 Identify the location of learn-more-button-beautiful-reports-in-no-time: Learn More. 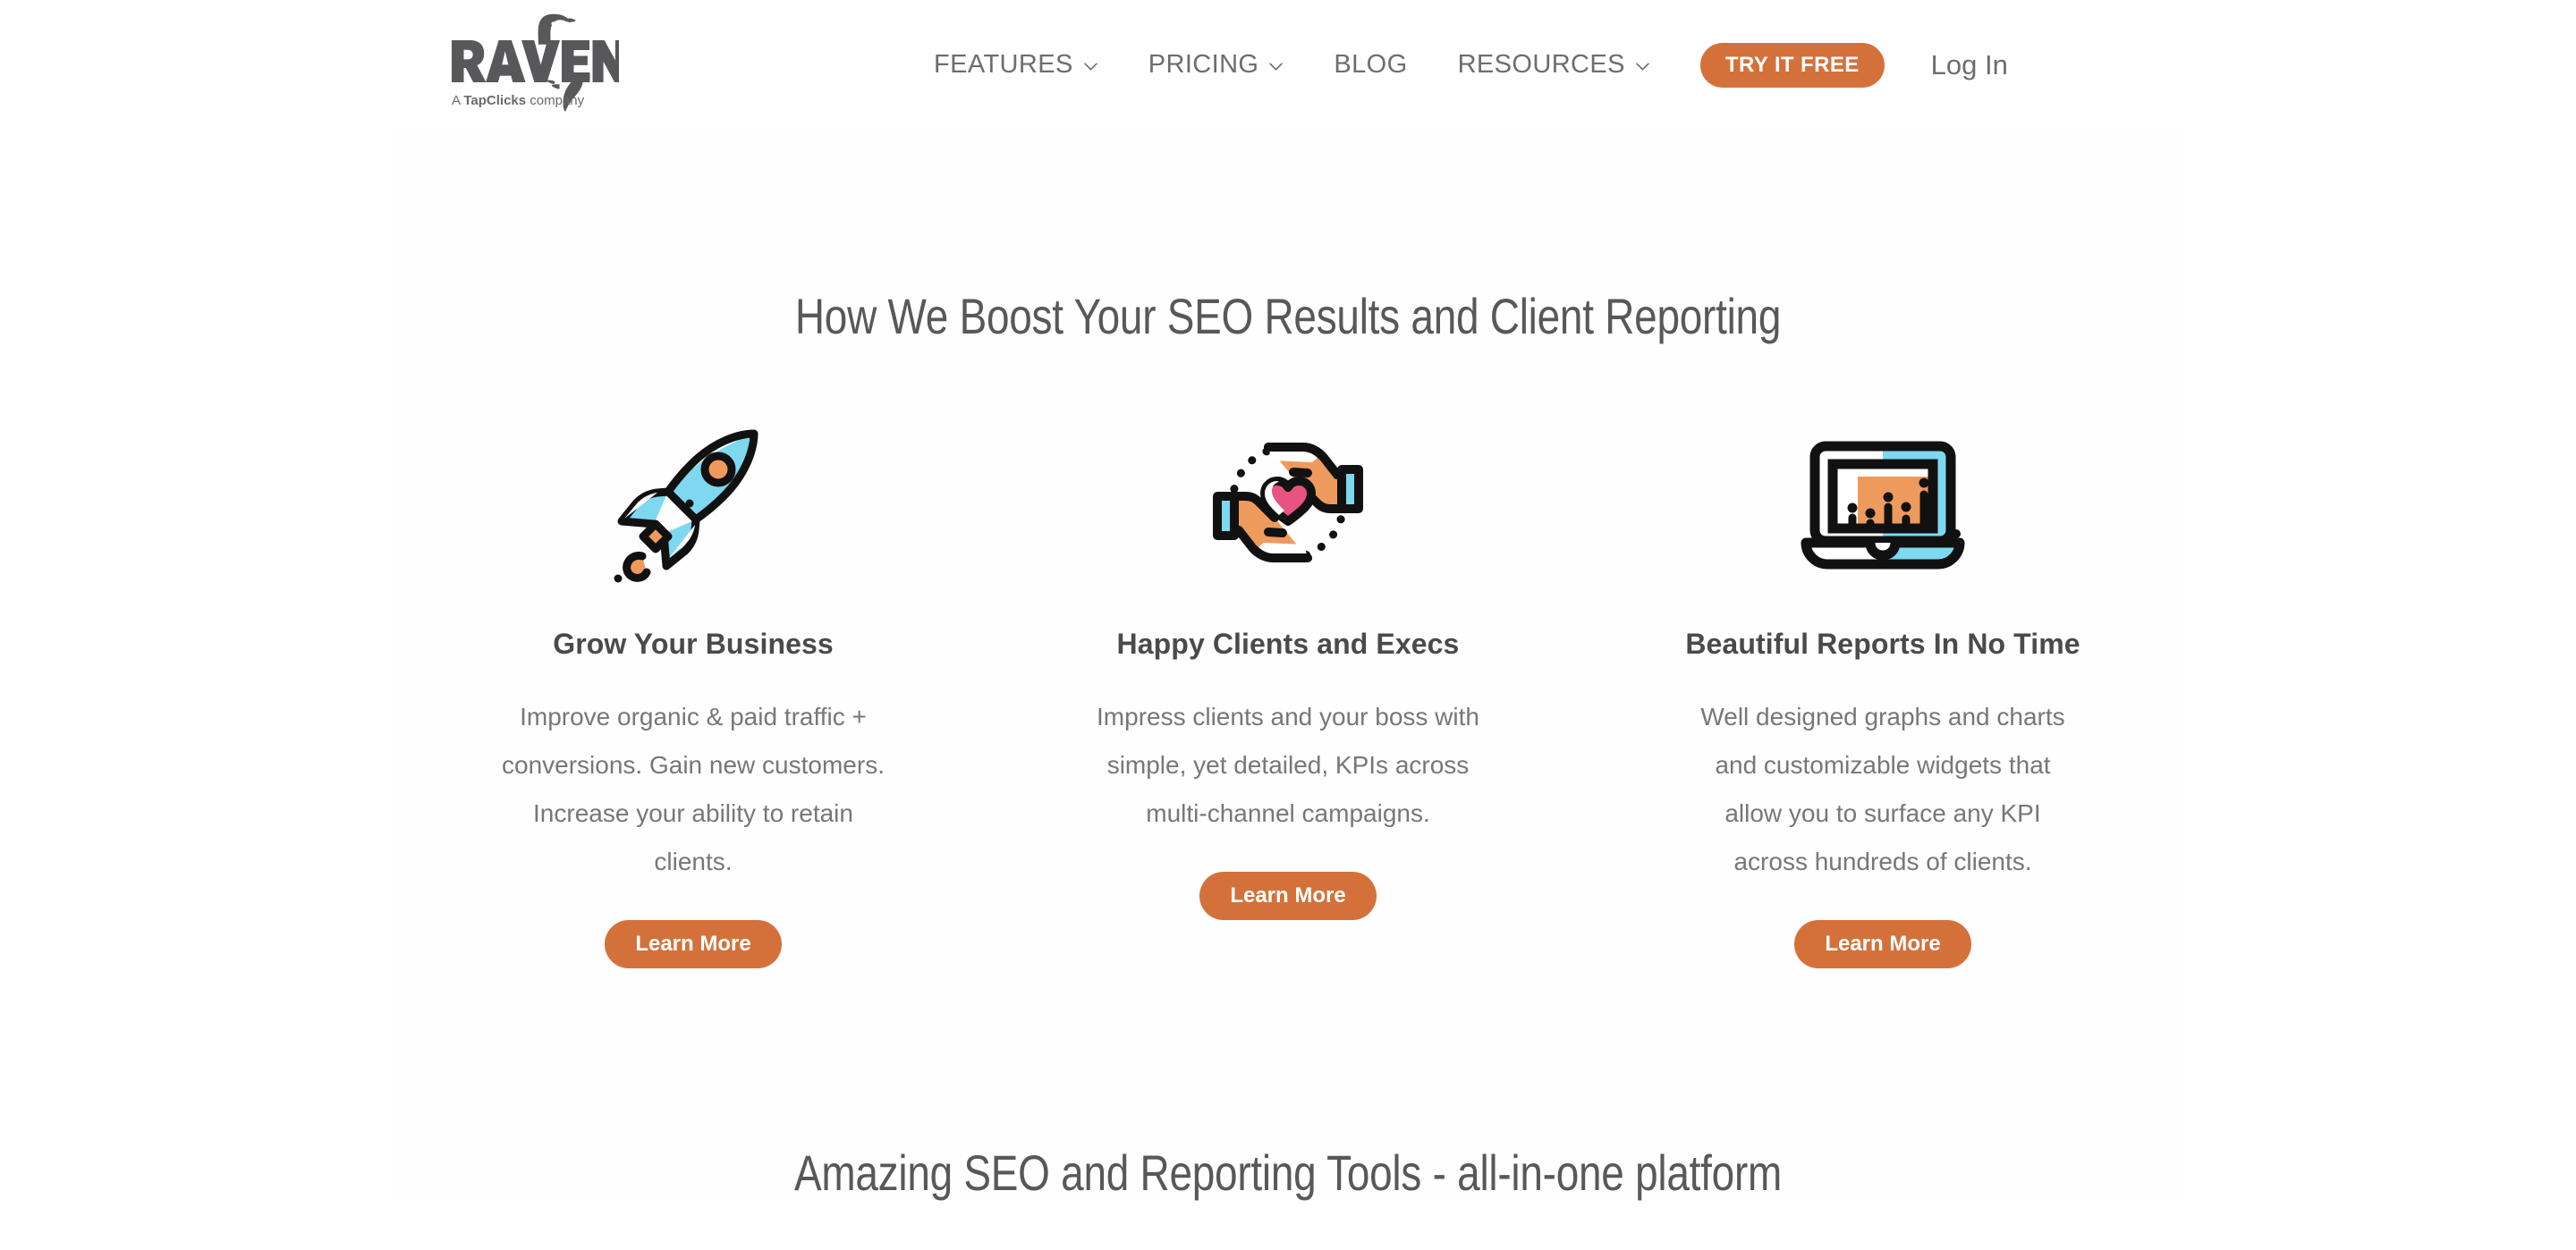
(1882, 944).